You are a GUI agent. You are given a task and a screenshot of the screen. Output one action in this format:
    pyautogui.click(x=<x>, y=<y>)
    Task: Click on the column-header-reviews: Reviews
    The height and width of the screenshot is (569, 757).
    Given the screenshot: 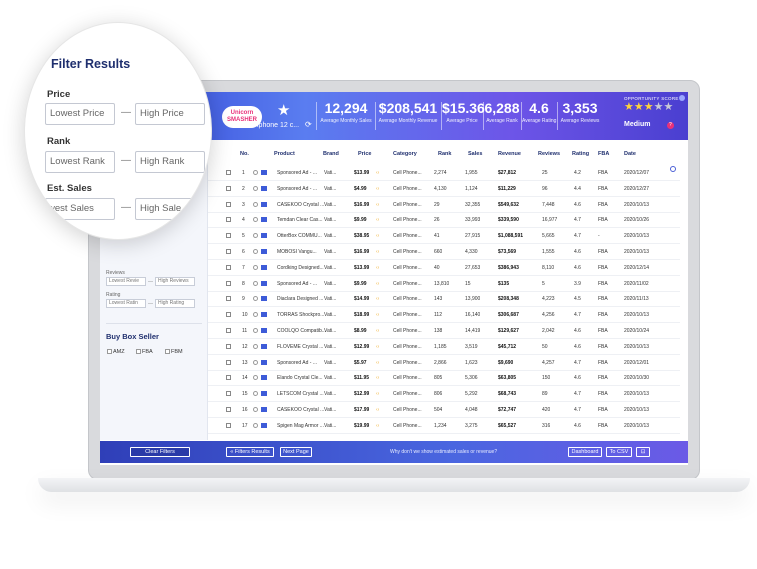 What is the action you would take?
    pyautogui.click(x=549, y=154)
    